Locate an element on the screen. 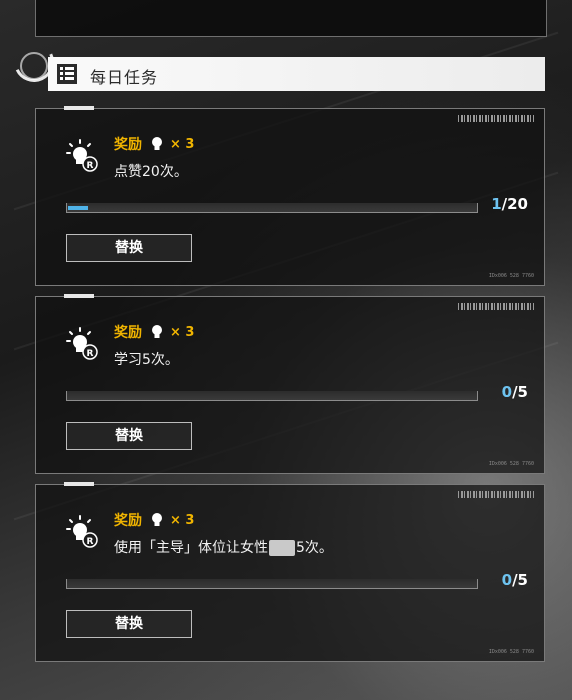 The image size is (572, 700). task-description: 点赞20次。 is located at coordinates (151, 172).